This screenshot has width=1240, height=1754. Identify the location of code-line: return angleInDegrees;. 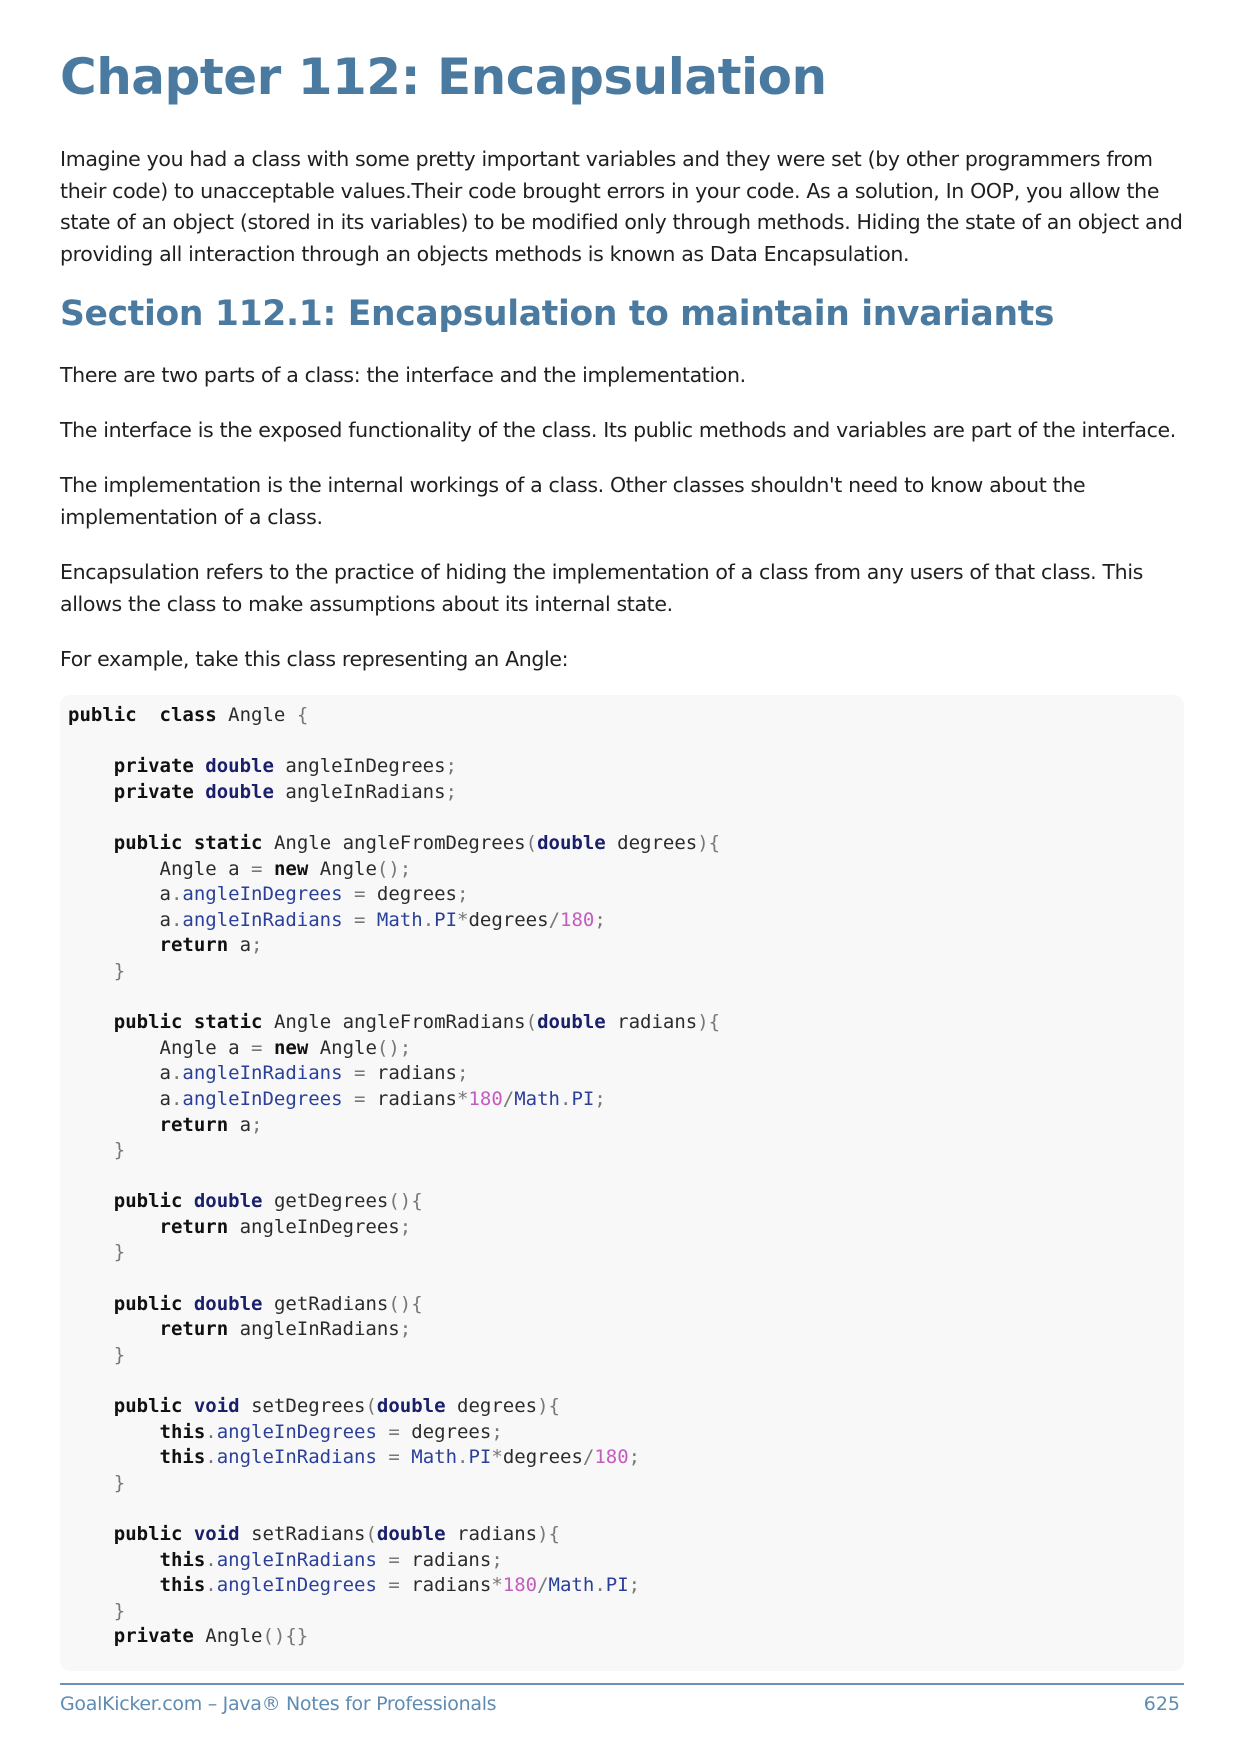
(240, 1226).